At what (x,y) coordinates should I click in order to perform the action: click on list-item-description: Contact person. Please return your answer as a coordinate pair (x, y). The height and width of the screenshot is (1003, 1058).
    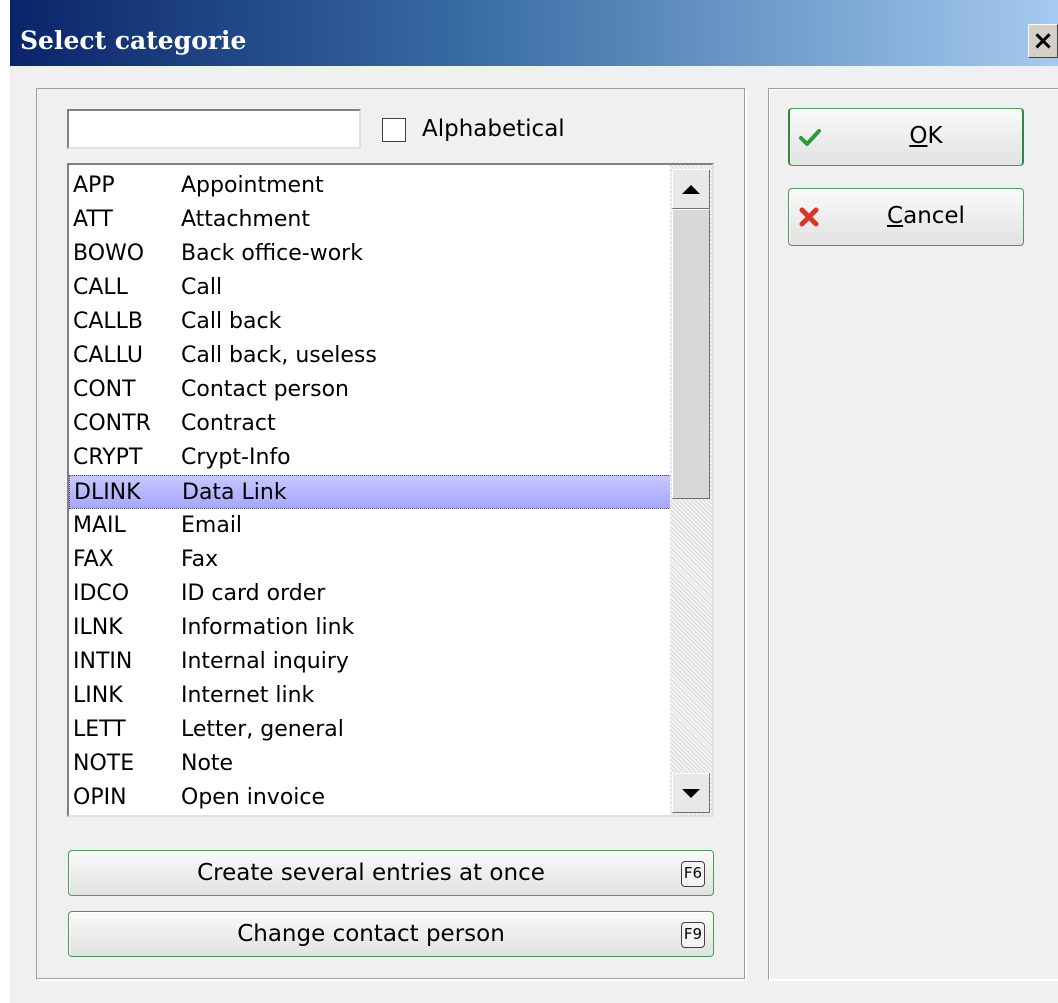
    Looking at the image, I should click on (265, 389).